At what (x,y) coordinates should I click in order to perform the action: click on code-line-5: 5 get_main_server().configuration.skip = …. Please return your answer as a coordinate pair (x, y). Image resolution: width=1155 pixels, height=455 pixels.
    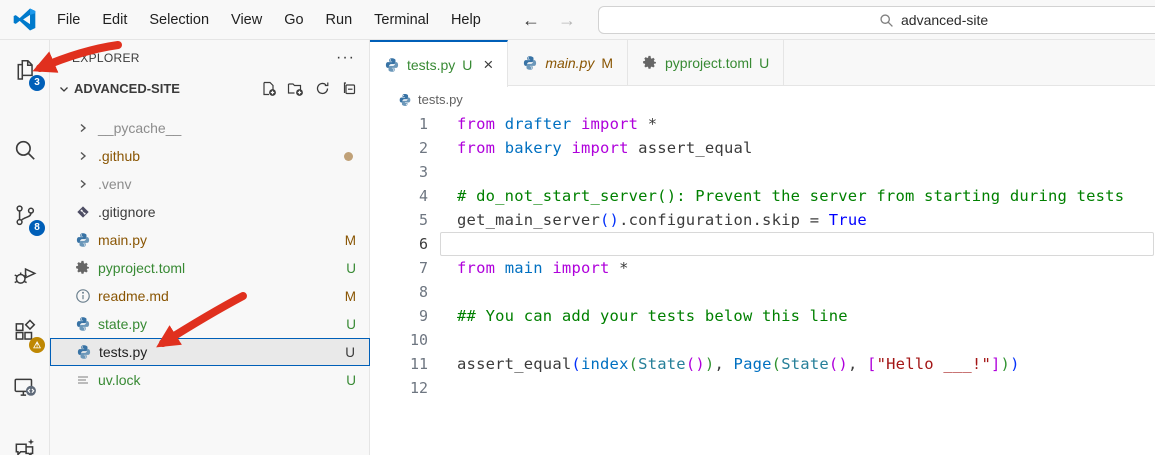
    Looking at the image, I should click on (762, 220).